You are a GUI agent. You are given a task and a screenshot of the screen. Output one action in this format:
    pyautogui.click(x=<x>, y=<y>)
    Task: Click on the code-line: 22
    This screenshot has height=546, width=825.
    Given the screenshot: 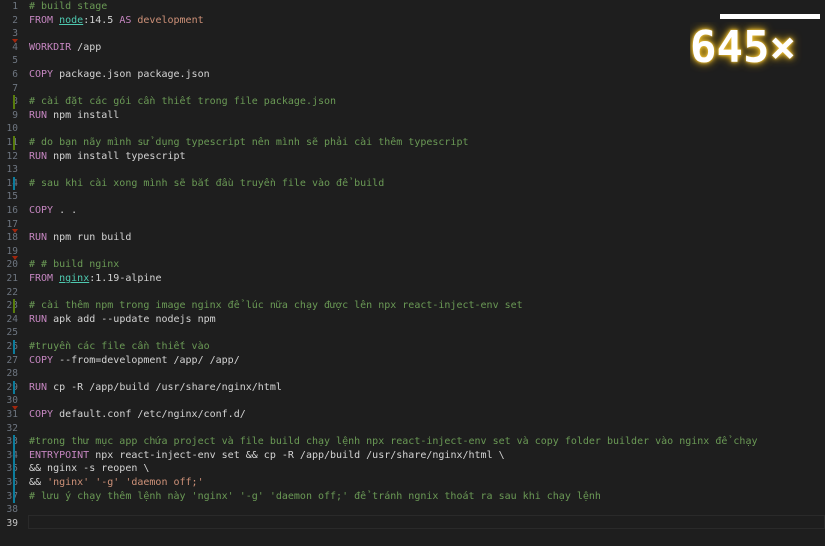 What is the action you would take?
    pyautogui.click(x=412, y=293)
    